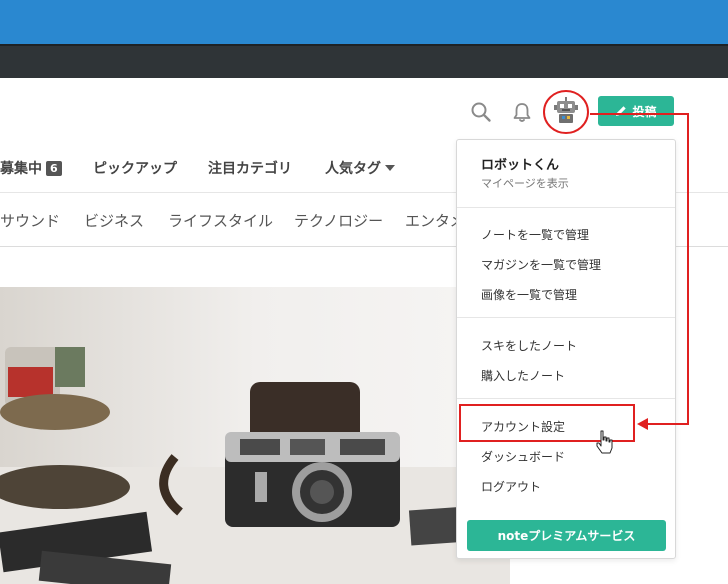 Image resolution: width=728 pixels, height=584 pixels. Describe the element at coordinates (566, 535) in the screenshot. I see `premium-service-button: noteプレミアムサービス` at that location.